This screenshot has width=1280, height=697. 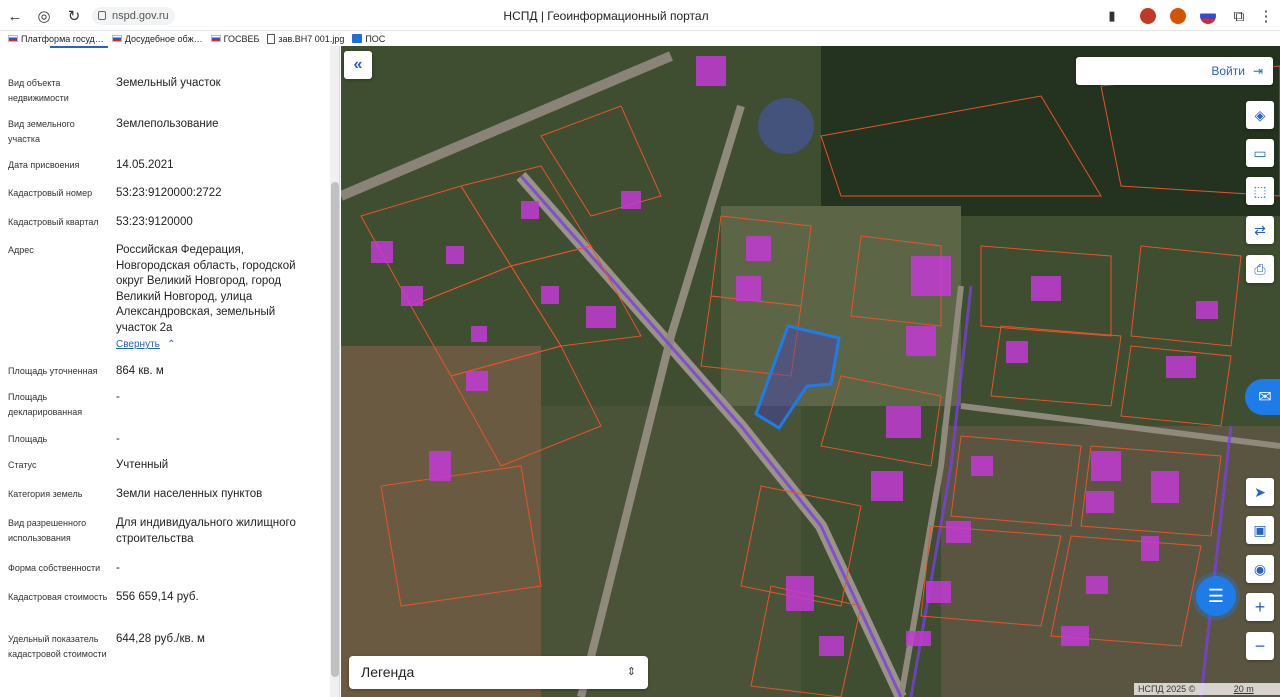 What do you see at coordinates (335, 429) in the screenshot?
I see `scrollbar-thumb` at bounding box center [335, 429].